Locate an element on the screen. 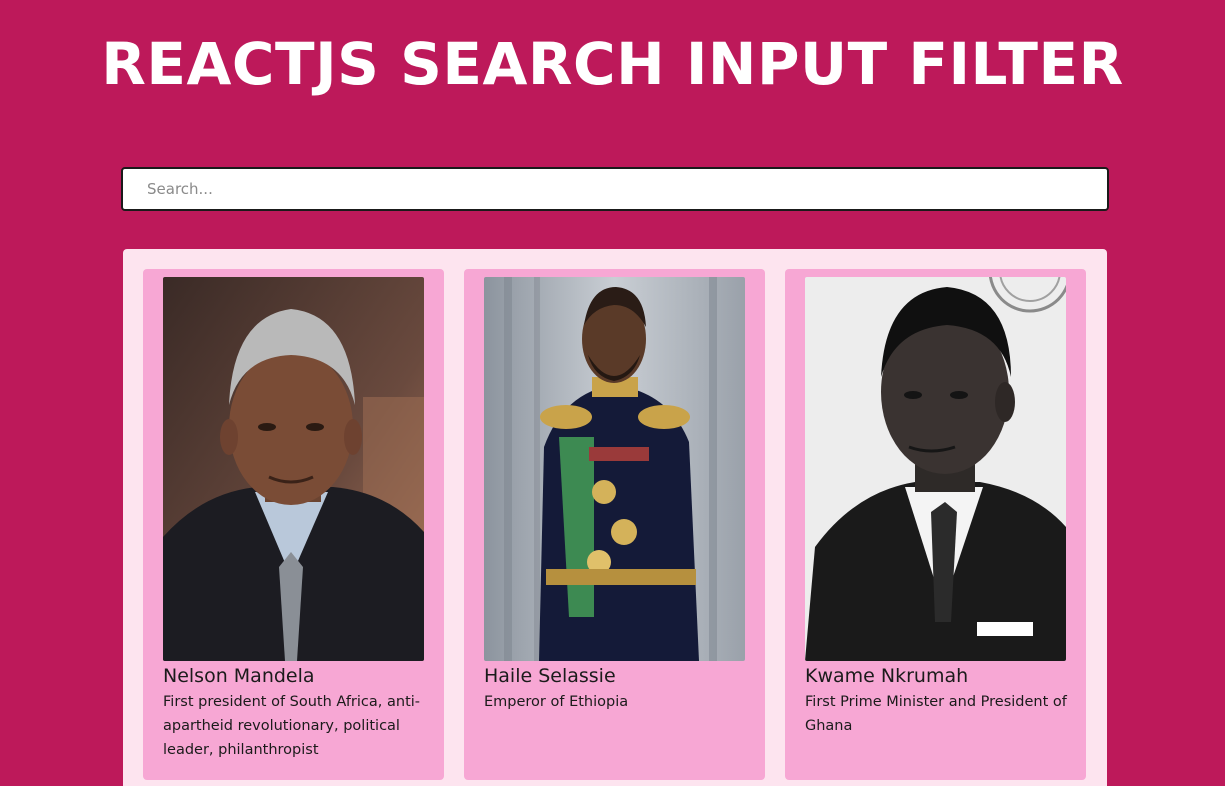  search-bar is located at coordinates (615, 189).